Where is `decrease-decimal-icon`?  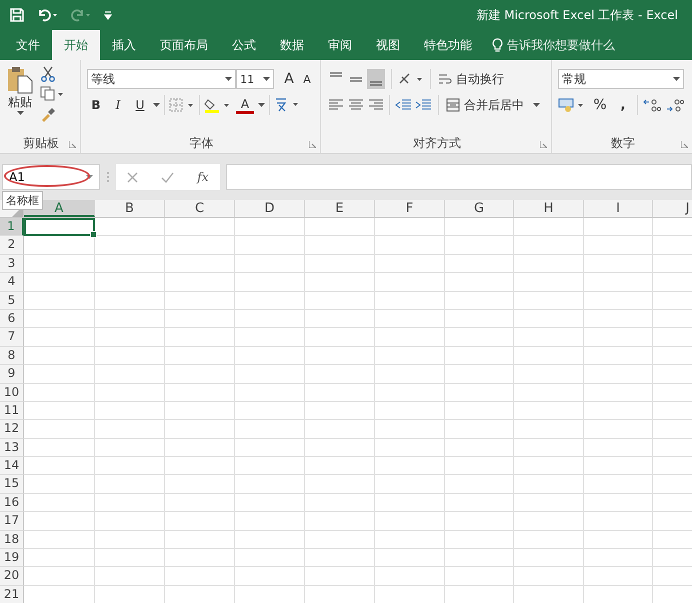
decrease-decimal-icon is located at coordinates (675, 105).